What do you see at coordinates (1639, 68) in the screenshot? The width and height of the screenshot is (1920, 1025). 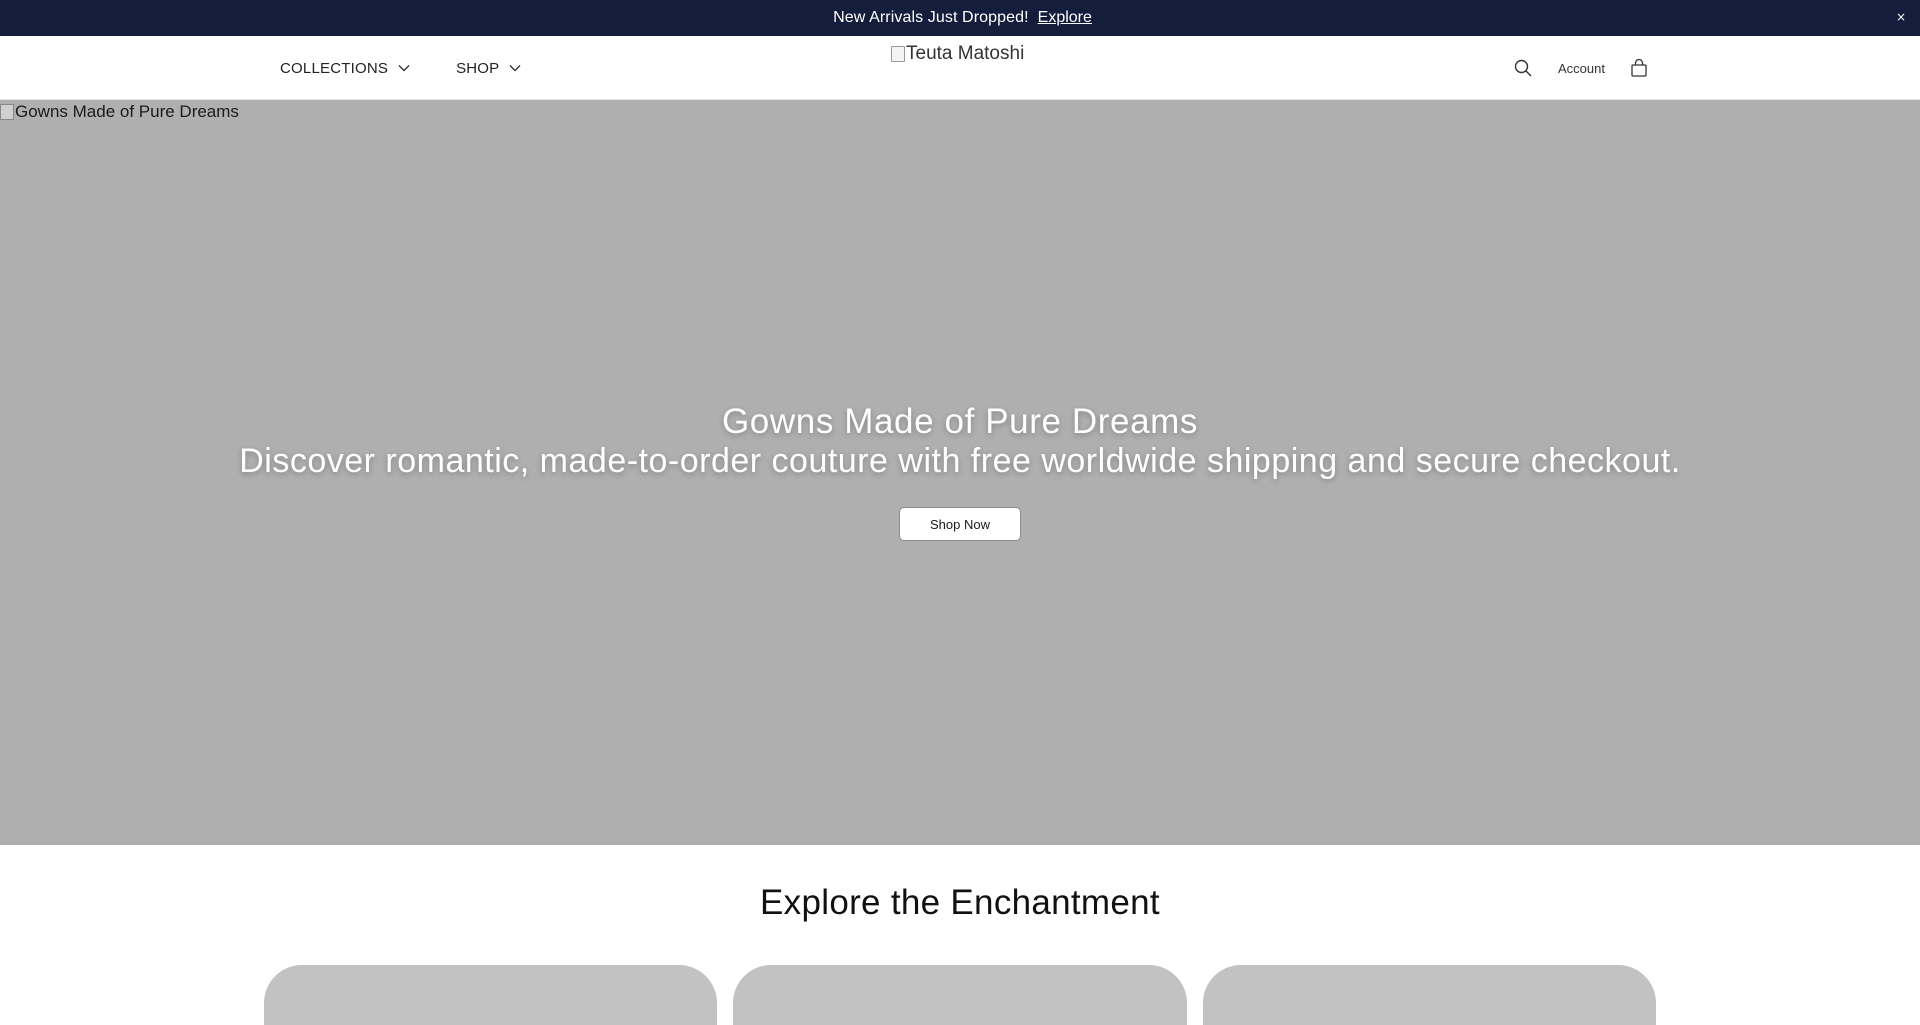 I see `bag-icon` at bounding box center [1639, 68].